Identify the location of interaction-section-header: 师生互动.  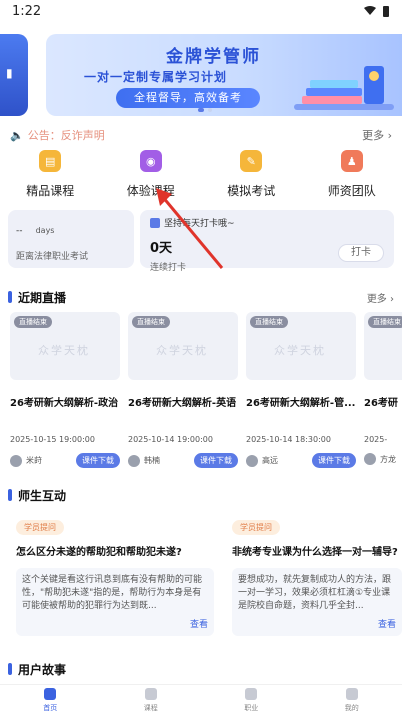
(201, 495).